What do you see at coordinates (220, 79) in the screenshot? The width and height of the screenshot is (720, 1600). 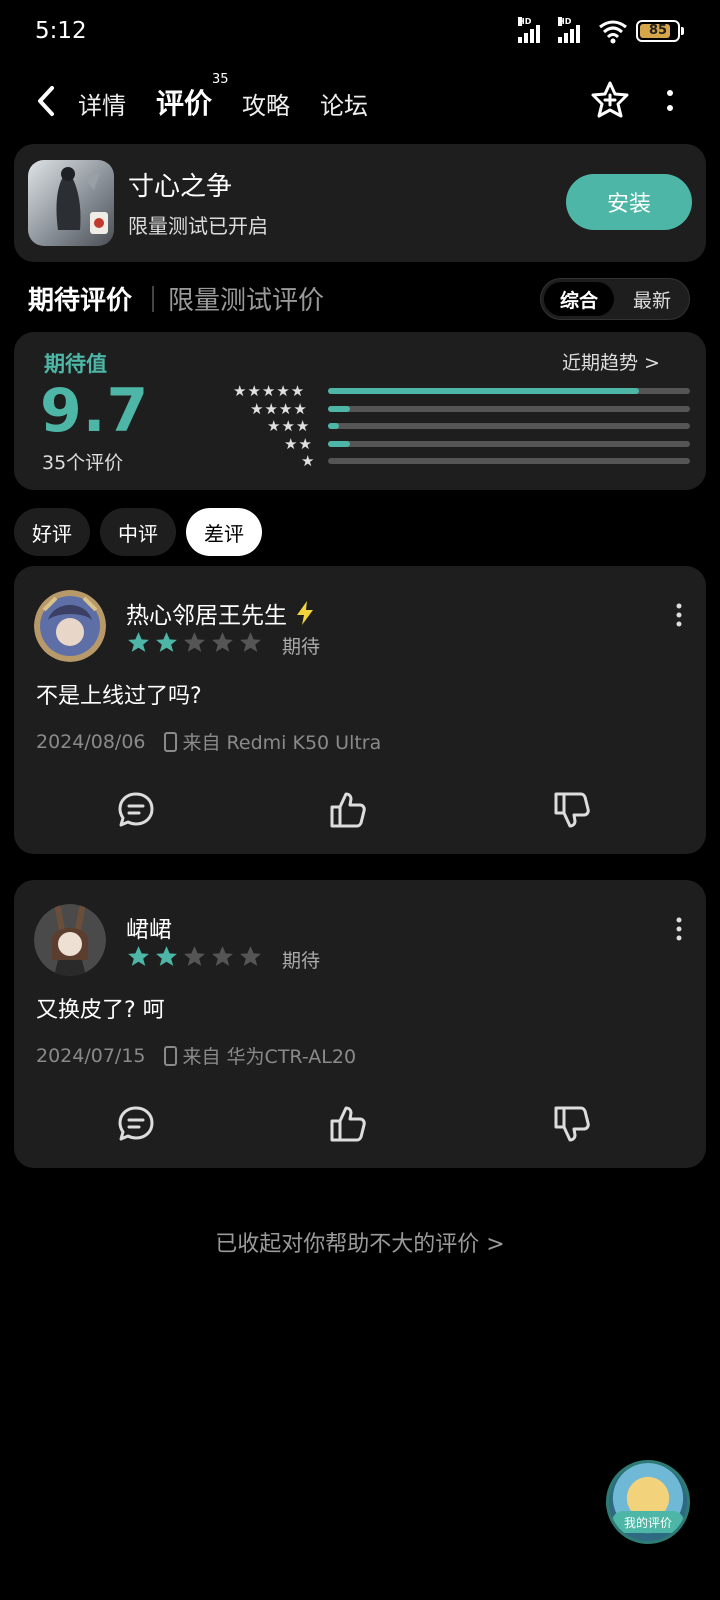 I see `reviews-count-badge: 35` at bounding box center [220, 79].